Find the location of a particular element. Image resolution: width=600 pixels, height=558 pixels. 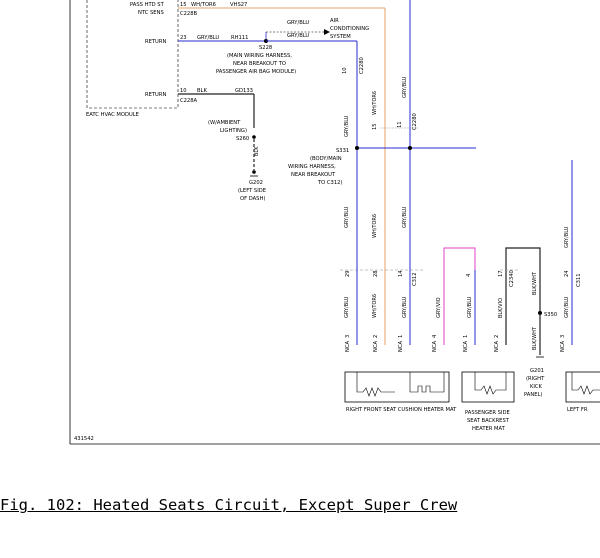

s331-desc-2: WIRING HARNESS, is located at coordinates (312, 167).